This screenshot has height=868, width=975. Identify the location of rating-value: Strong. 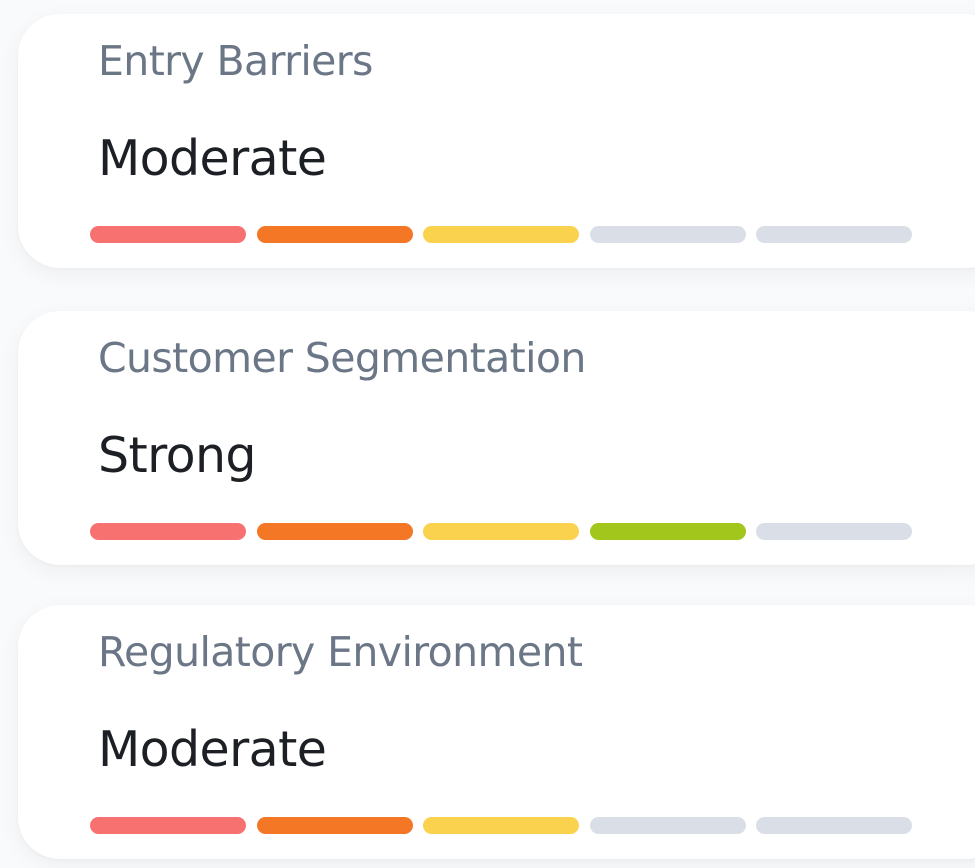
(177, 455).